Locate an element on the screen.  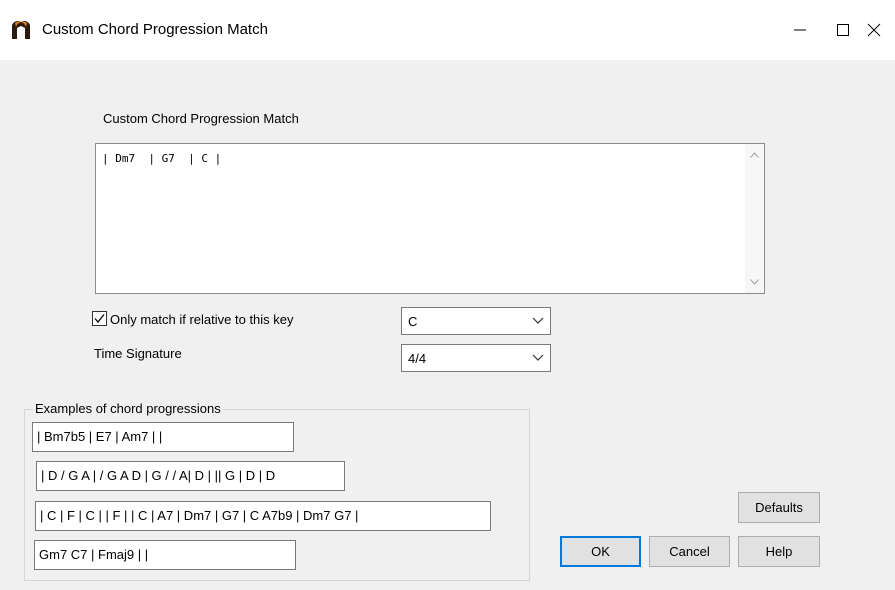
examples-group-title: Examples of chord progressions is located at coordinates (128, 408).